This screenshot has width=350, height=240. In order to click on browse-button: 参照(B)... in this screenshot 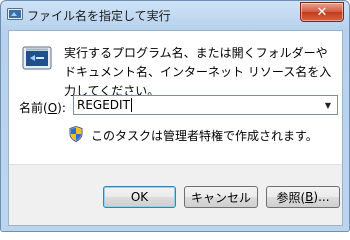, I will do `click(303, 197)`.